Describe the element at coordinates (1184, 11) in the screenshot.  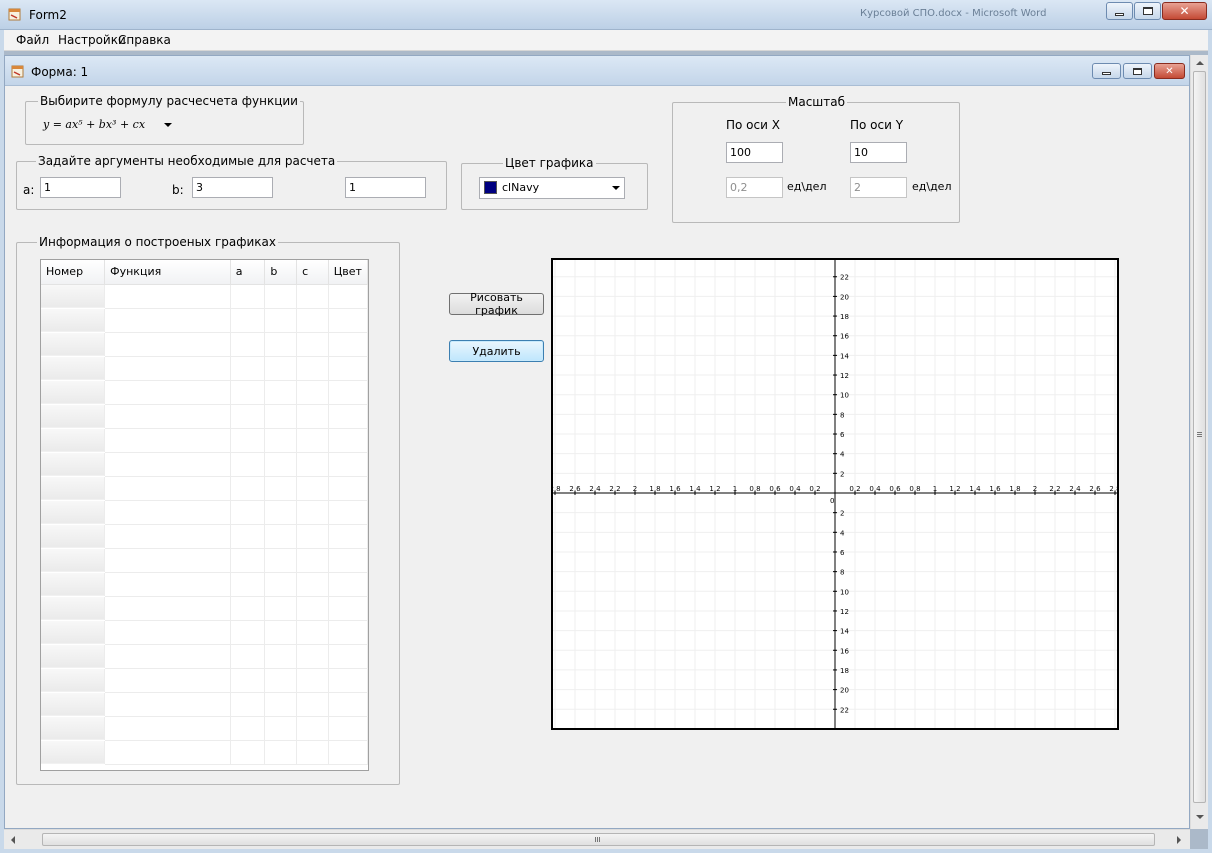
I see `close-button: ✕` at that location.